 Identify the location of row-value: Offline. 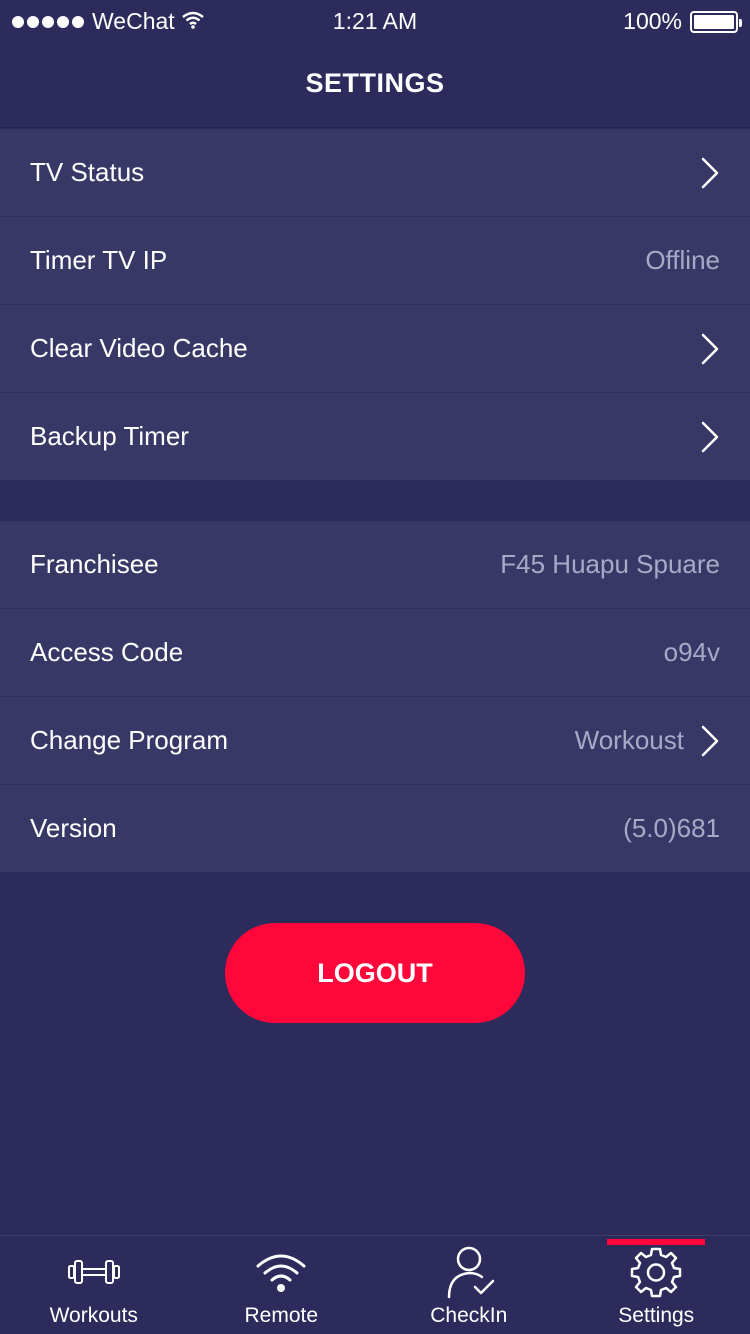
(682, 260).